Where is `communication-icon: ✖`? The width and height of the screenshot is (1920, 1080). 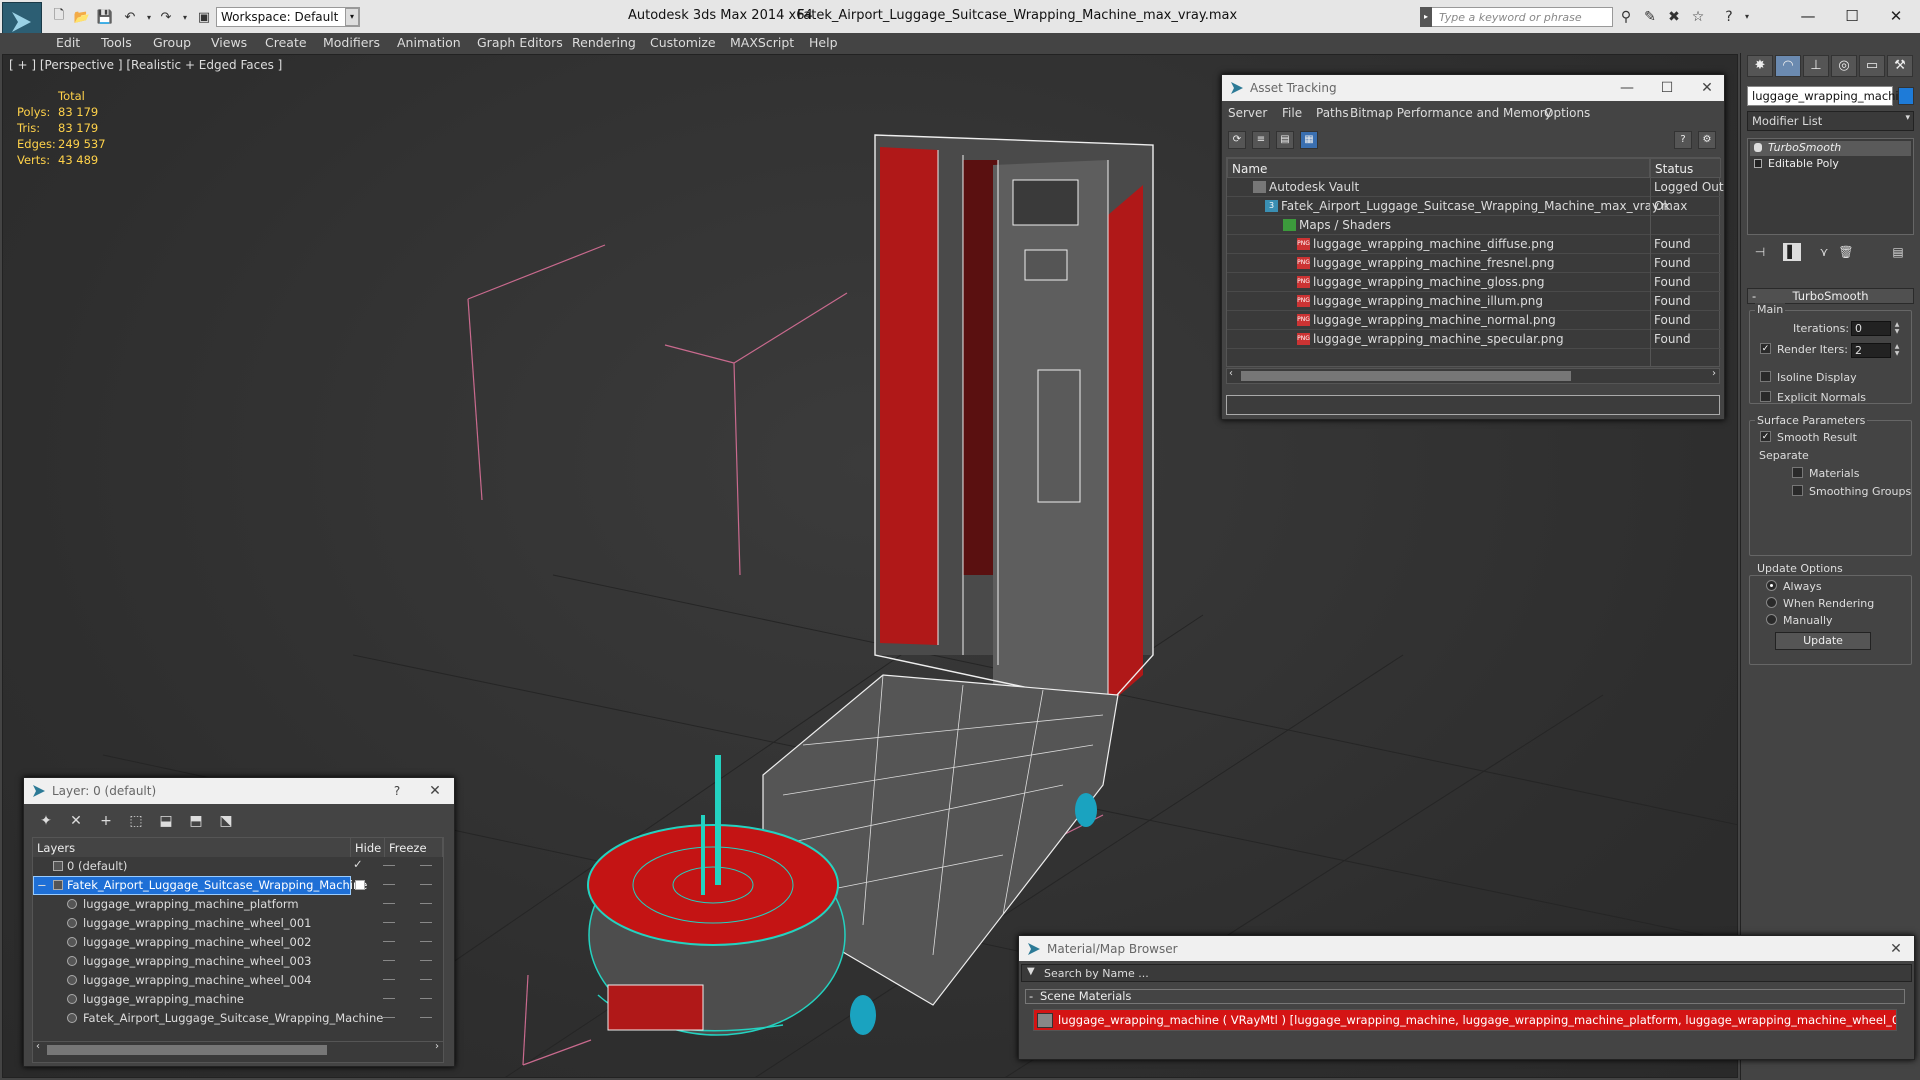
communication-icon: ✖ is located at coordinates (1674, 17).